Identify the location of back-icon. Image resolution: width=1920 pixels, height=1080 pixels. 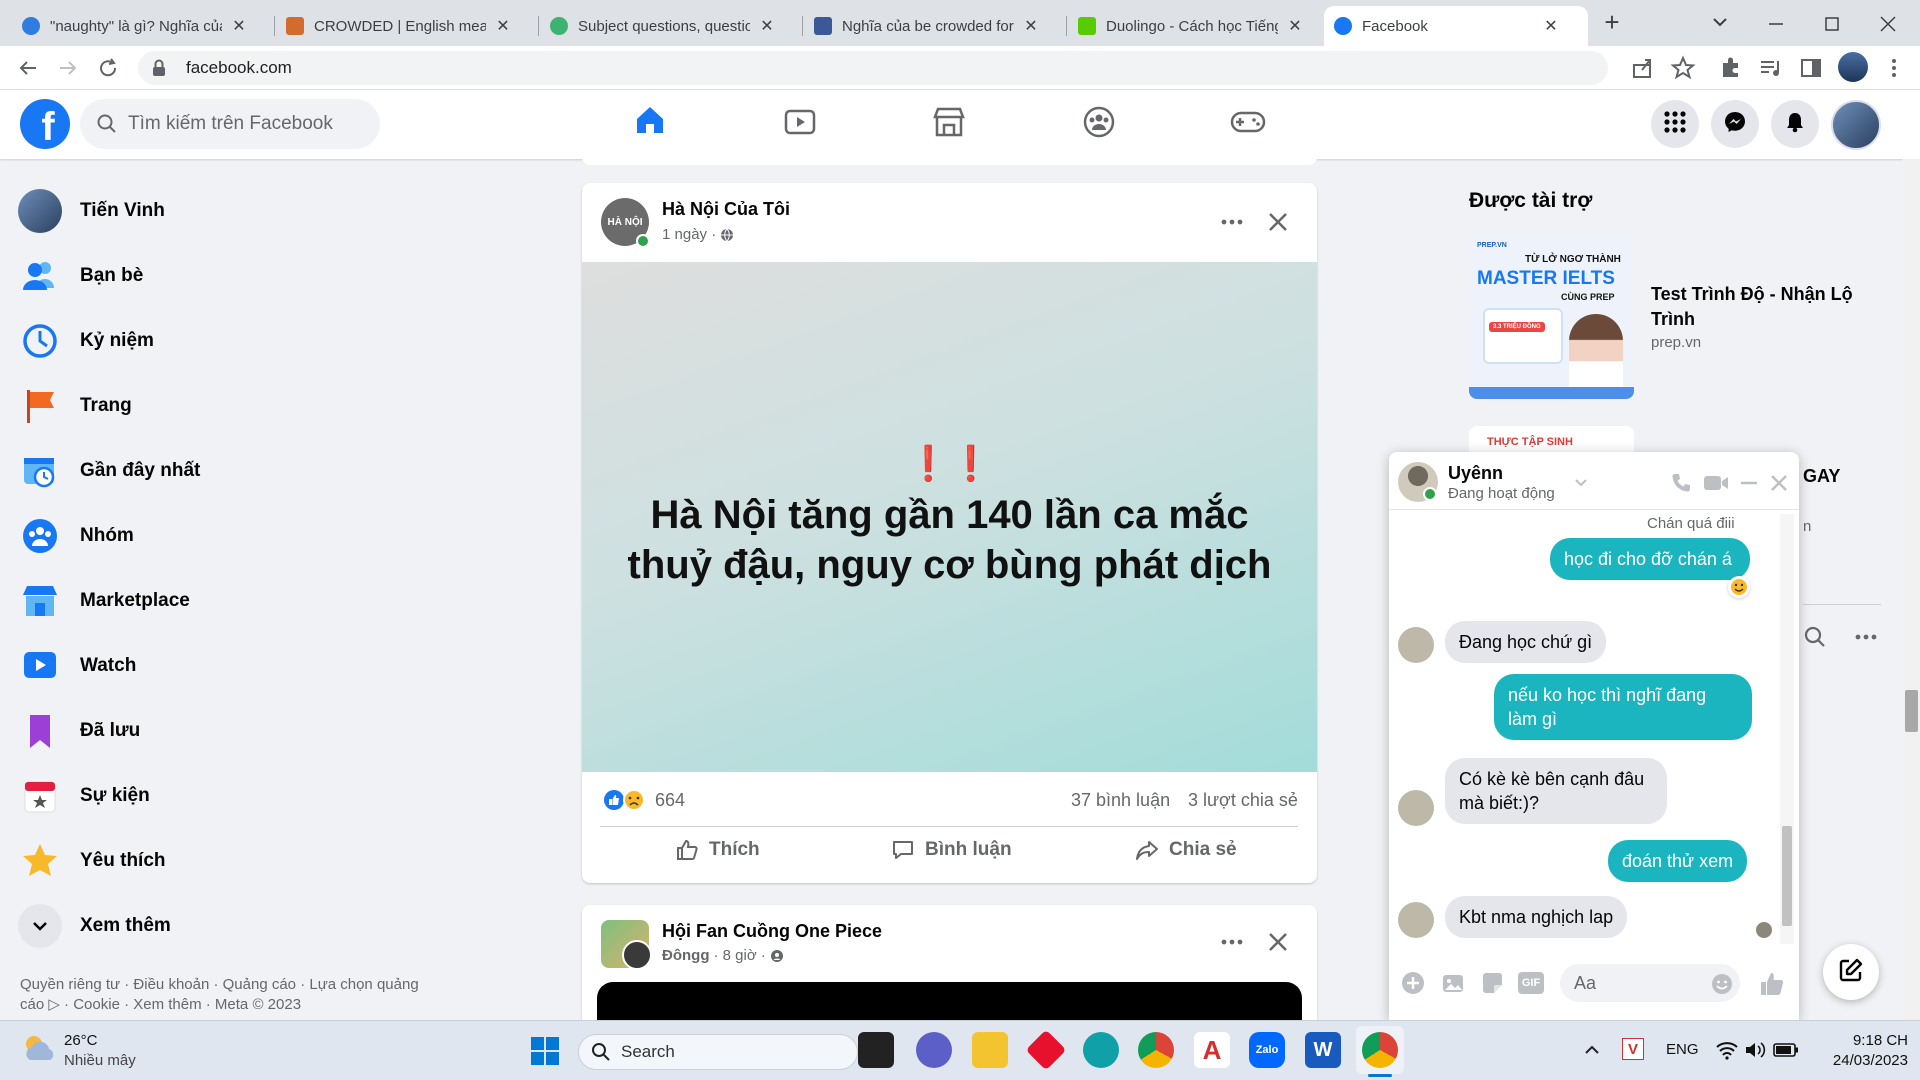
(28, 68).